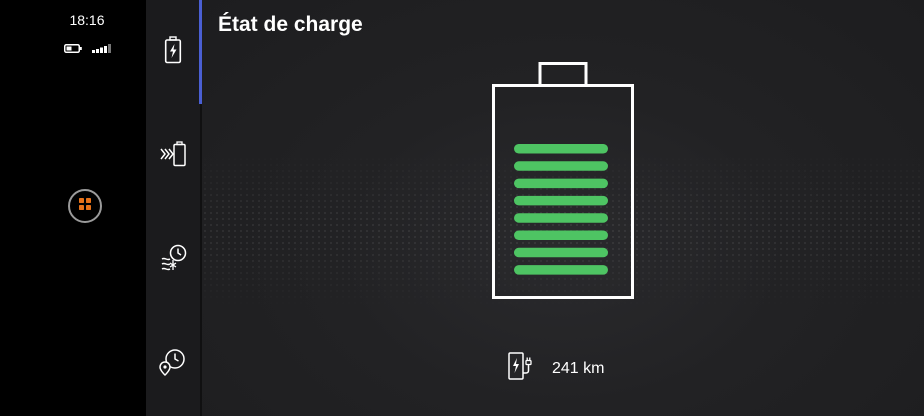 Image resolution: width=924 pixels, height=416 pixels. I want to click on range-display: 241 km, so click(556, 368).